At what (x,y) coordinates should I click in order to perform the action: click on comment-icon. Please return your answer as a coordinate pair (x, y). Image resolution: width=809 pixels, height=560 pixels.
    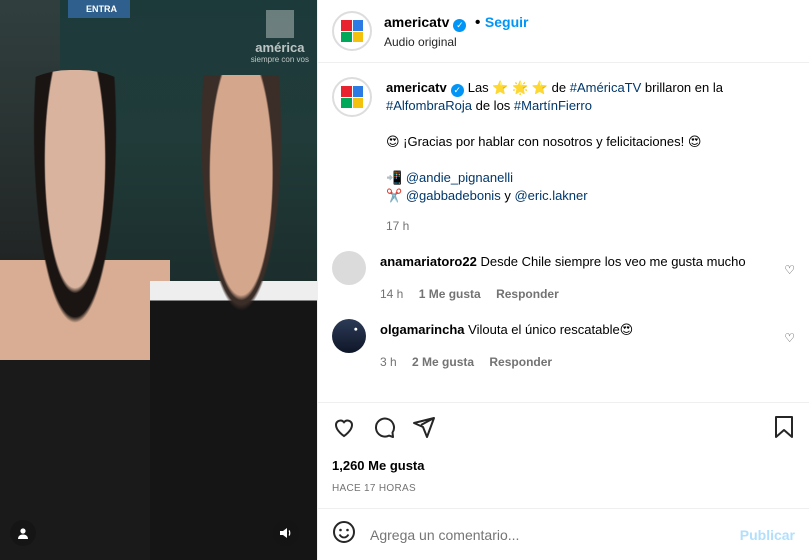
    Looking at the image, I should click on (384, 430).